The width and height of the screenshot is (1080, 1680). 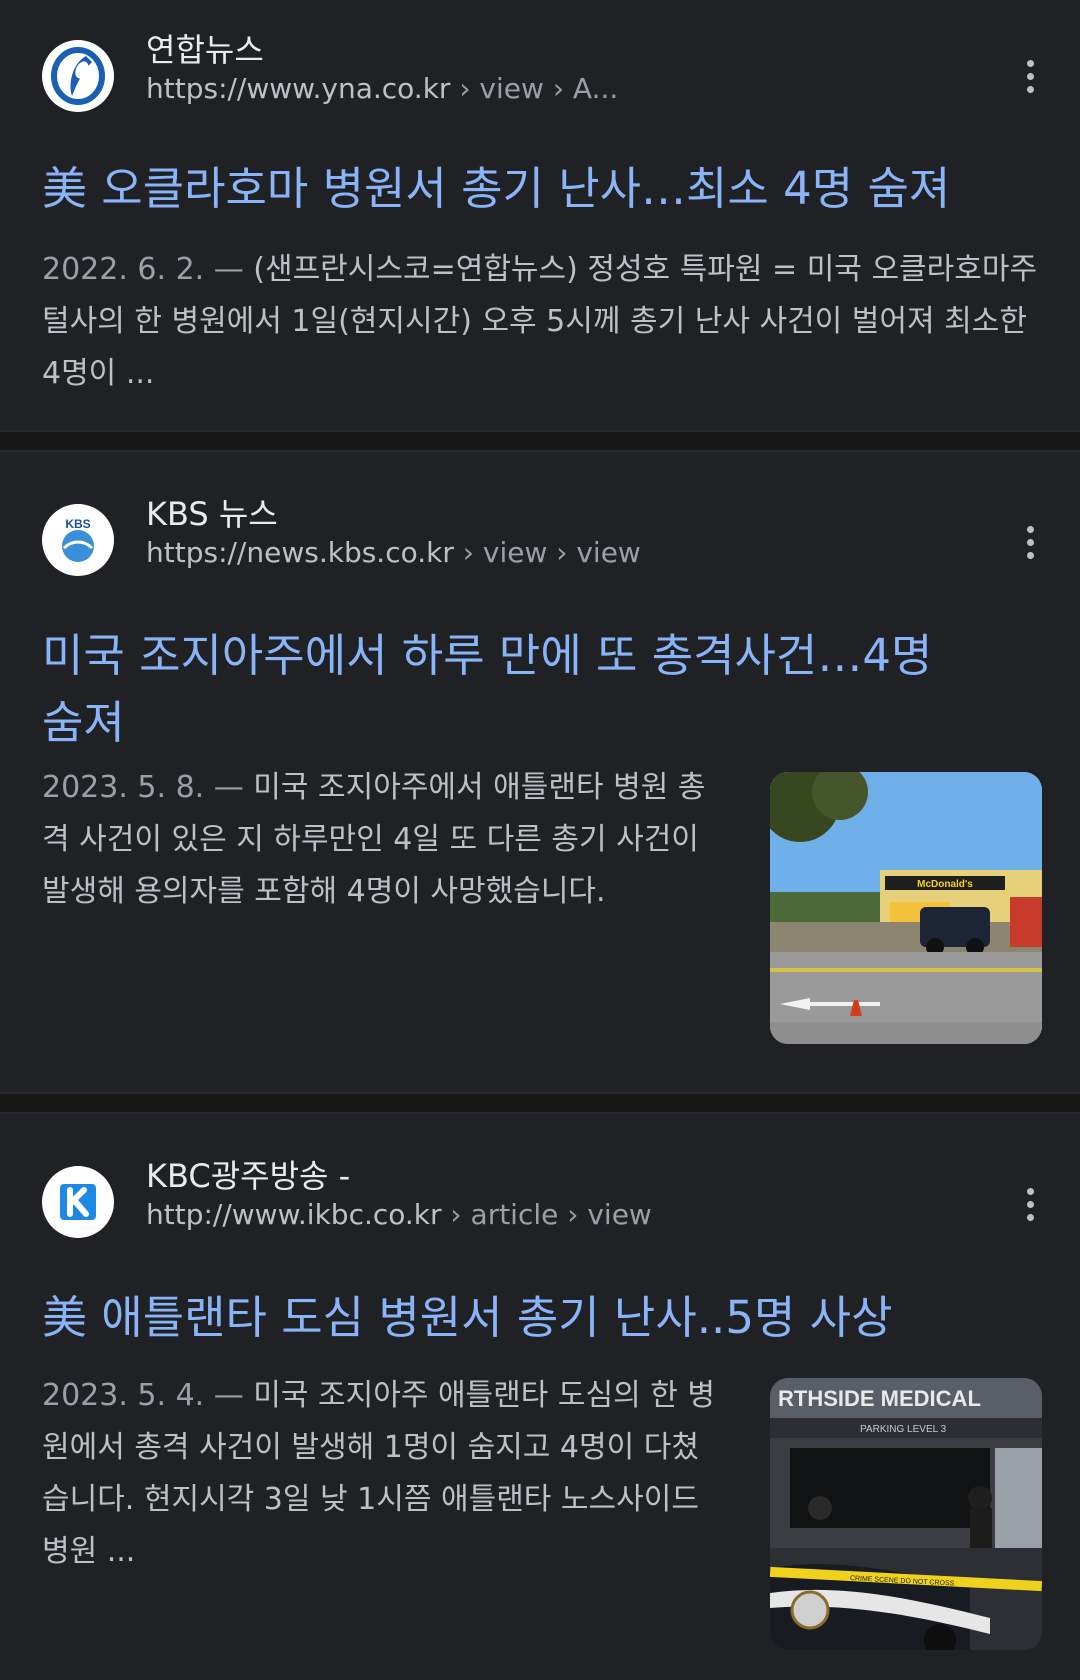 I want to click on result-header: KBS, so click(x=78, y=540).